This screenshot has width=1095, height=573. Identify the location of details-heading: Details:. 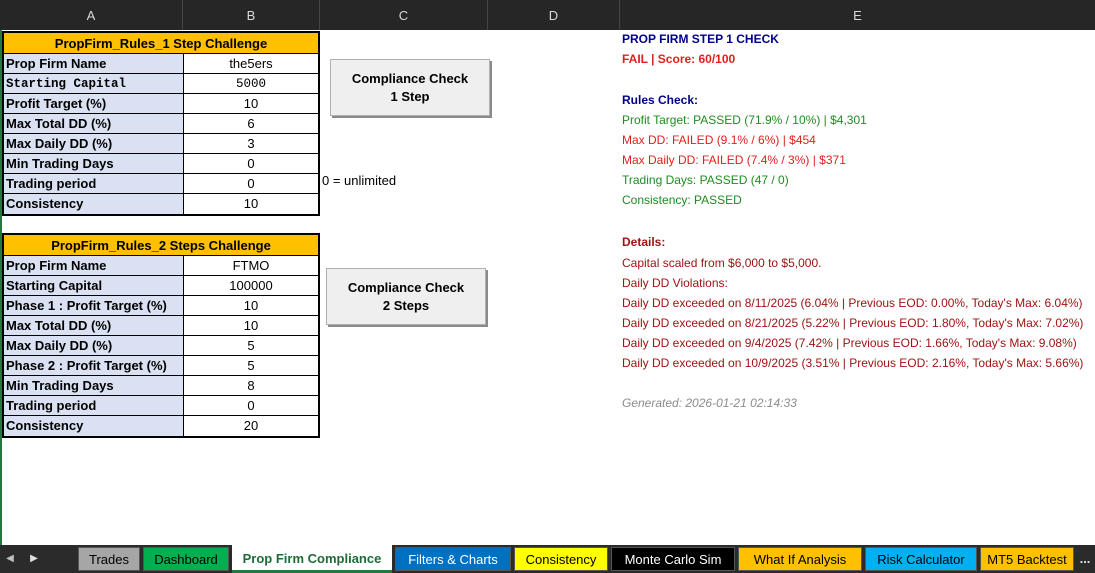
(644, 242).